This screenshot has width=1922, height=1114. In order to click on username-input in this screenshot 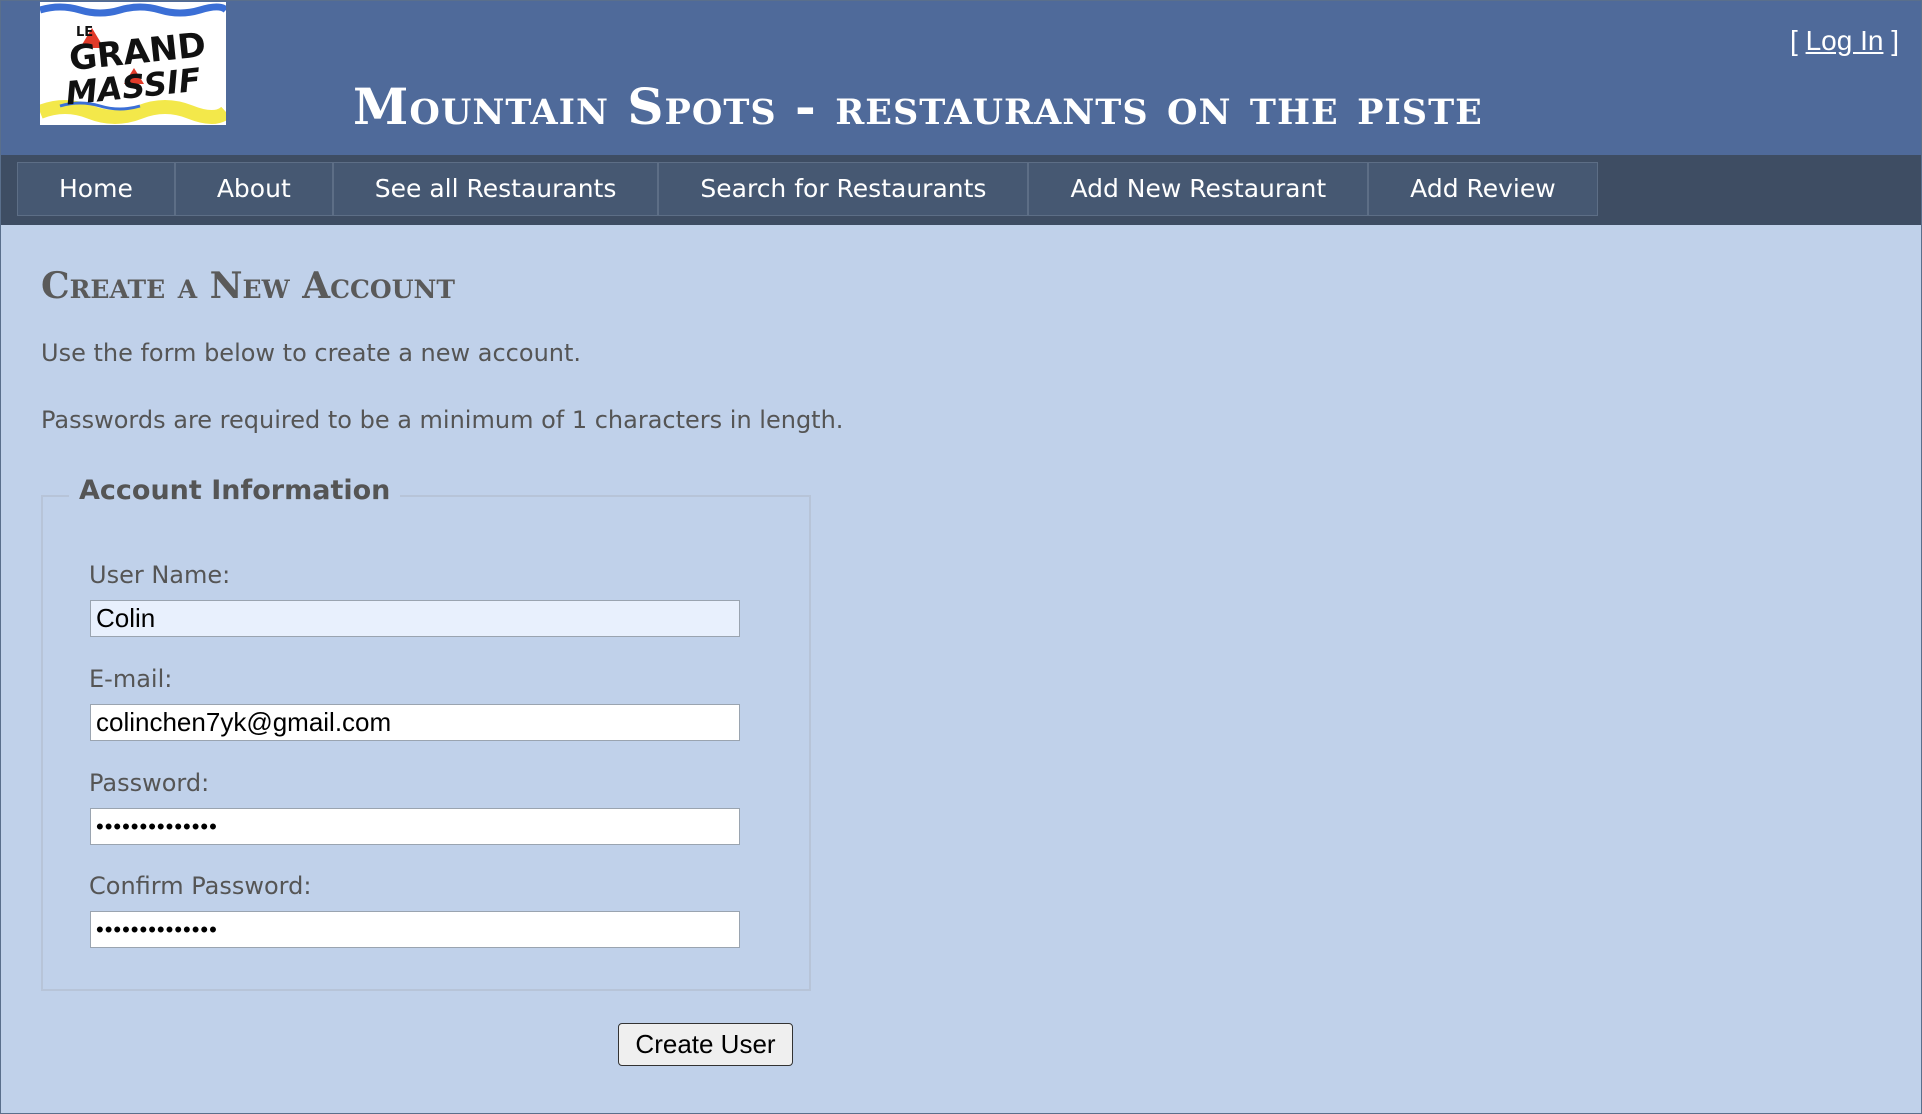, I will do `click(415, 618)`.